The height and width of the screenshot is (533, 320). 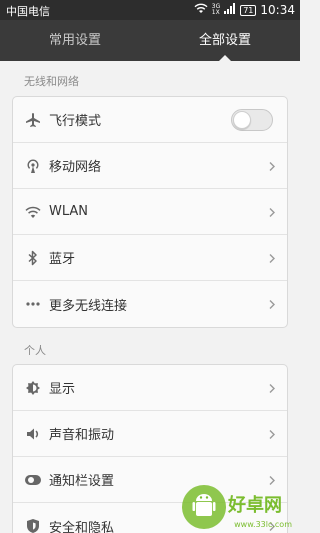 What do you see at coordinates (150, 120) in the screenshot?
I see `setting-airplane-mode: 飞行模式` at bounding box center [150, 120].